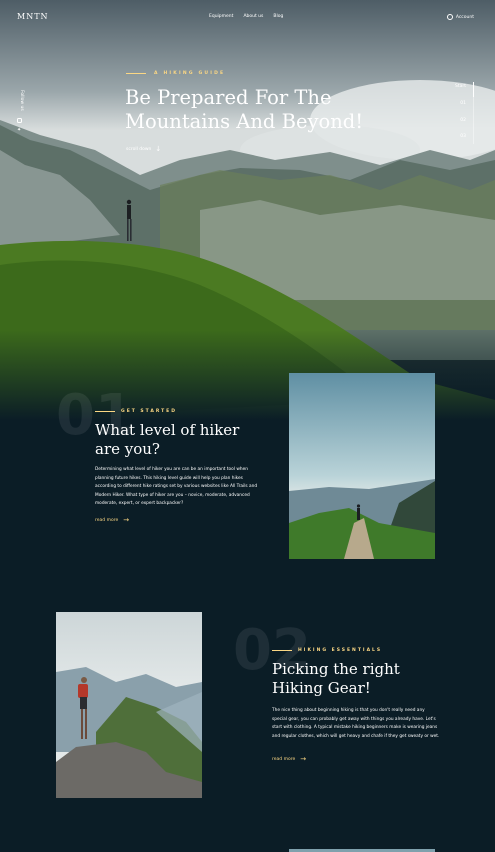  I want to click on scroll-down-link: scroll down ↓, so click(143, 149).